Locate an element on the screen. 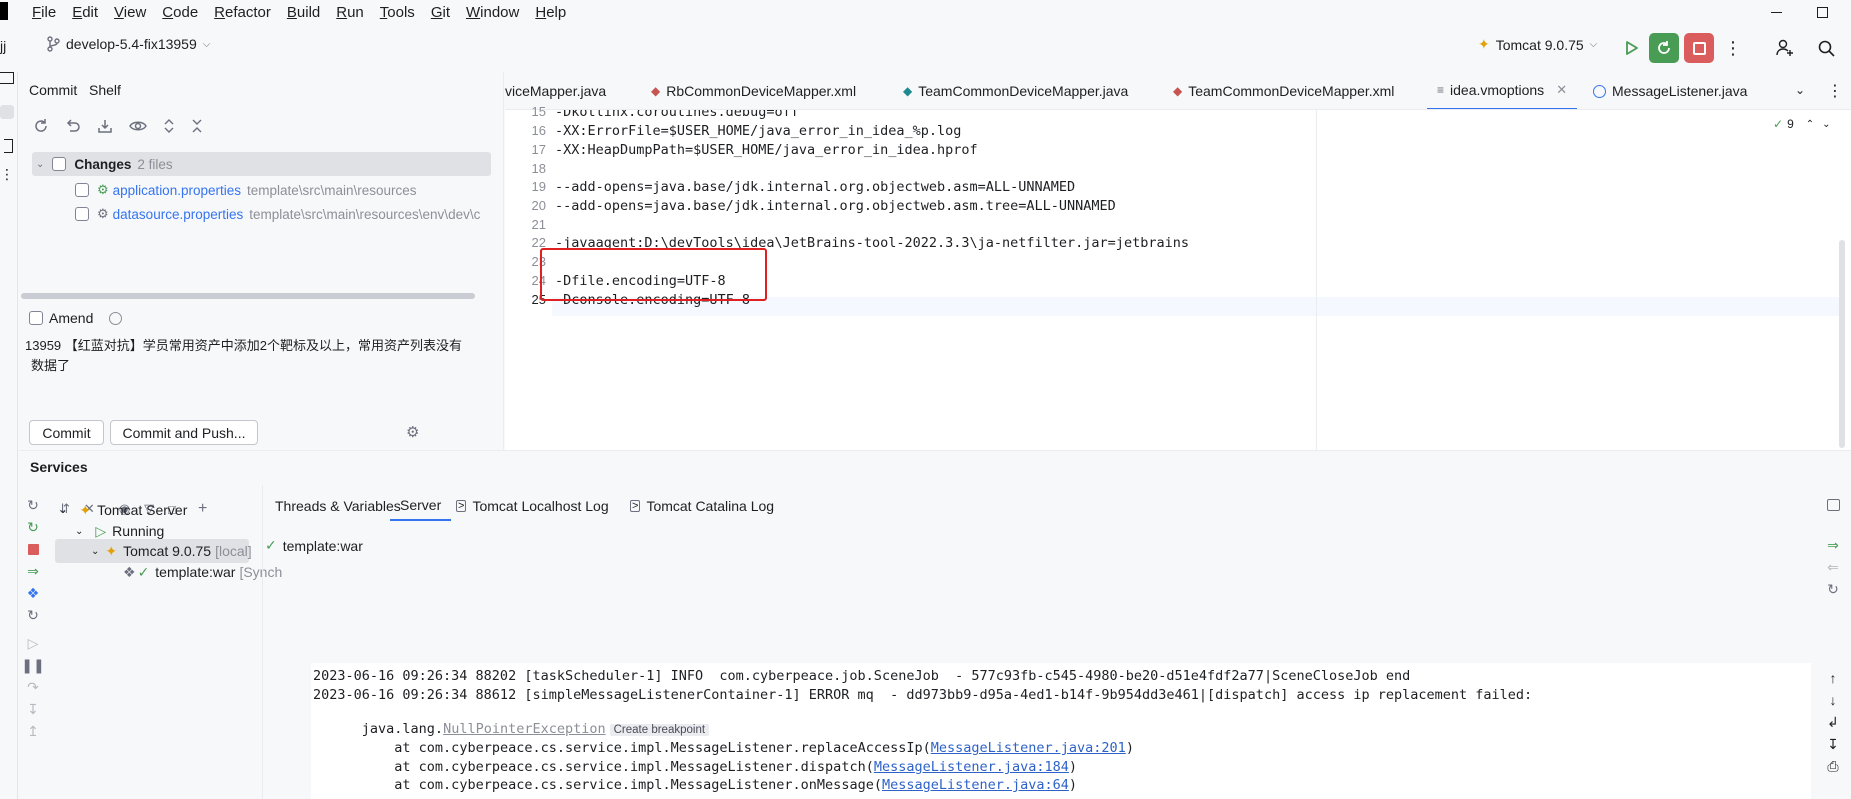 Image resolution: width=1851 pixels, height=799 pixels. tab-shelf: Shelf is located at coordinates (105, 90).